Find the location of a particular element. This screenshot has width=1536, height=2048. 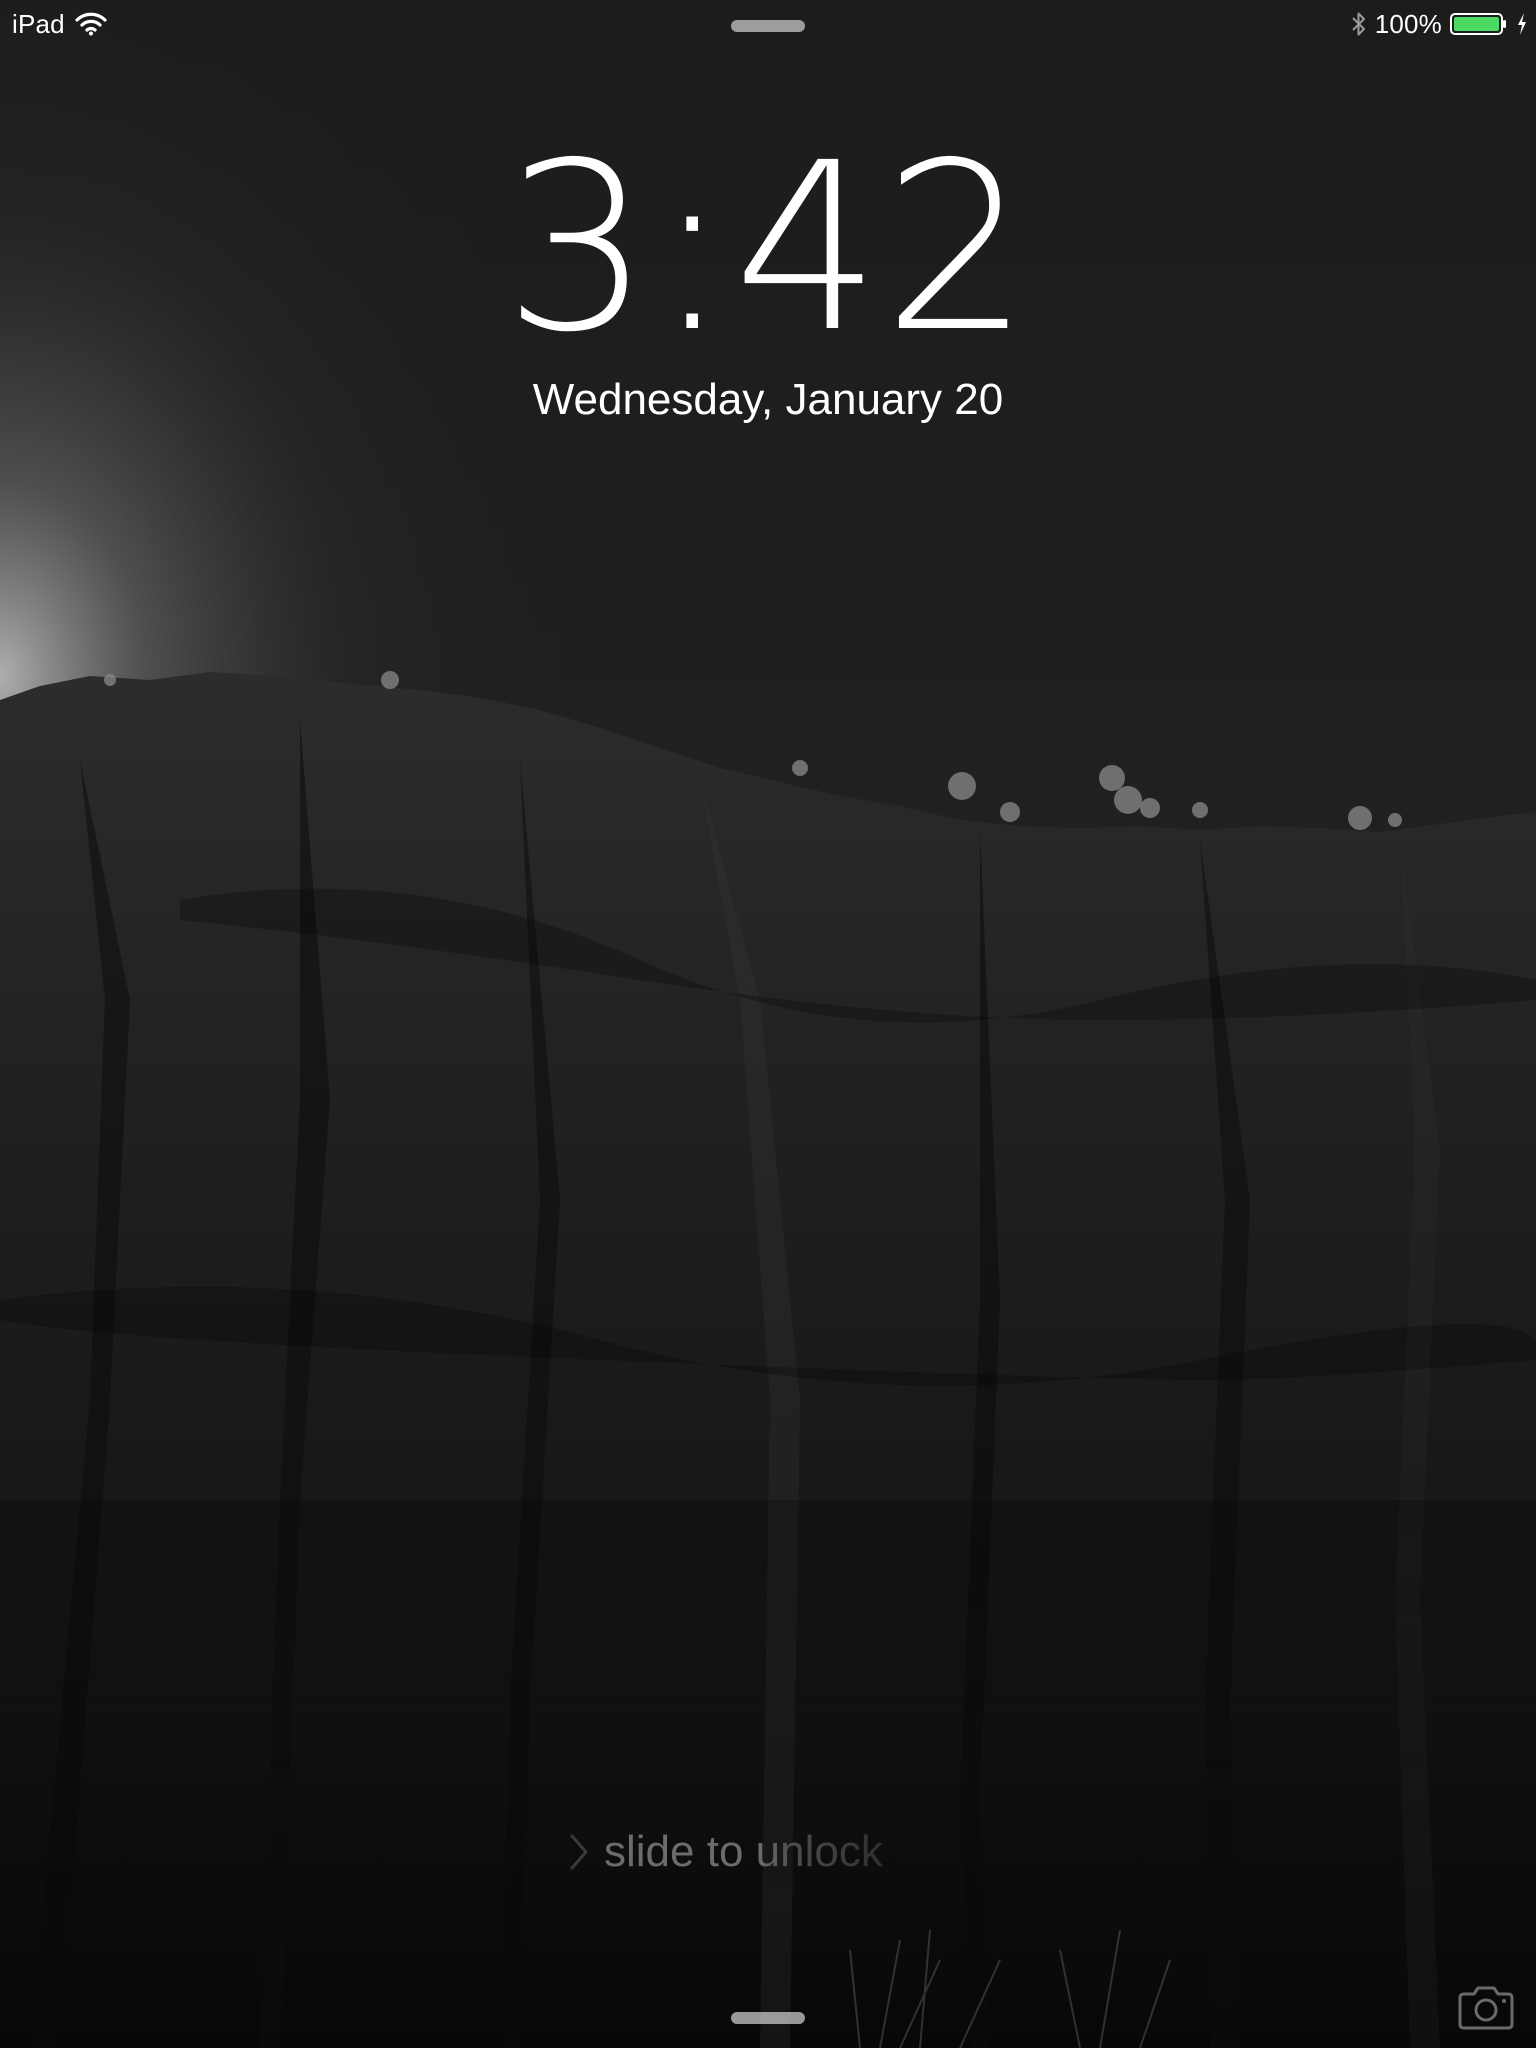

battery-icon is located at coordinates (1478, 24).